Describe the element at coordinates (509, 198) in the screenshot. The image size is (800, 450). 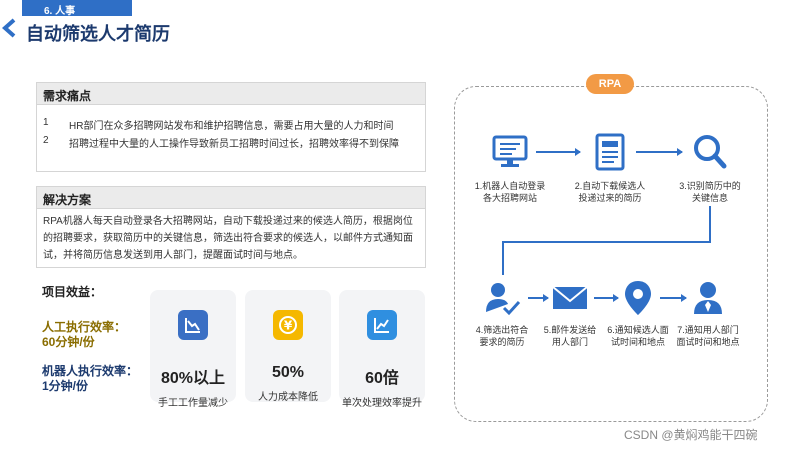
I see `step-line: 各大招聘网站` at that location.